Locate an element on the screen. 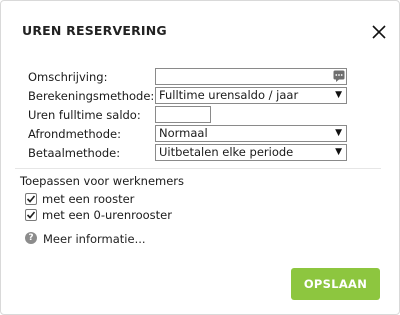 This screenshot has height=315, width=400. uren-fulltime-saldo-label: Uren fulltime saldo: is located at coordinates (84, 115).